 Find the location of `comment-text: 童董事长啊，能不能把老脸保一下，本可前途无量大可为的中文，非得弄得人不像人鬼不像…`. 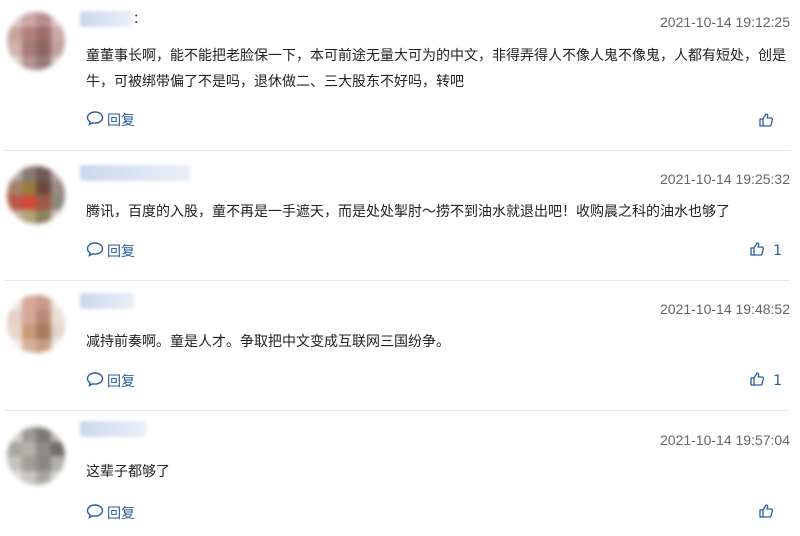

comment-text: 童董事长啊，能不能把老脸保一下，本可前途无量大可为的中文，非得弄得人不像人鬼不像… is located at coordinates (436, 69).